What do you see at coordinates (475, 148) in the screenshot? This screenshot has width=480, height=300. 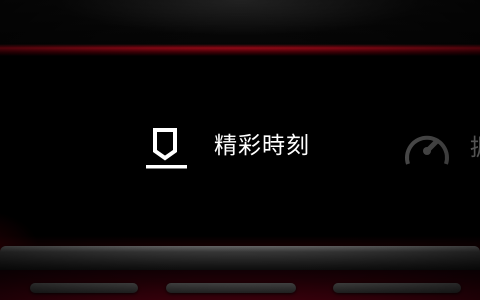 I see `partial-menu-label: 据` at bounding box center [475, 148].